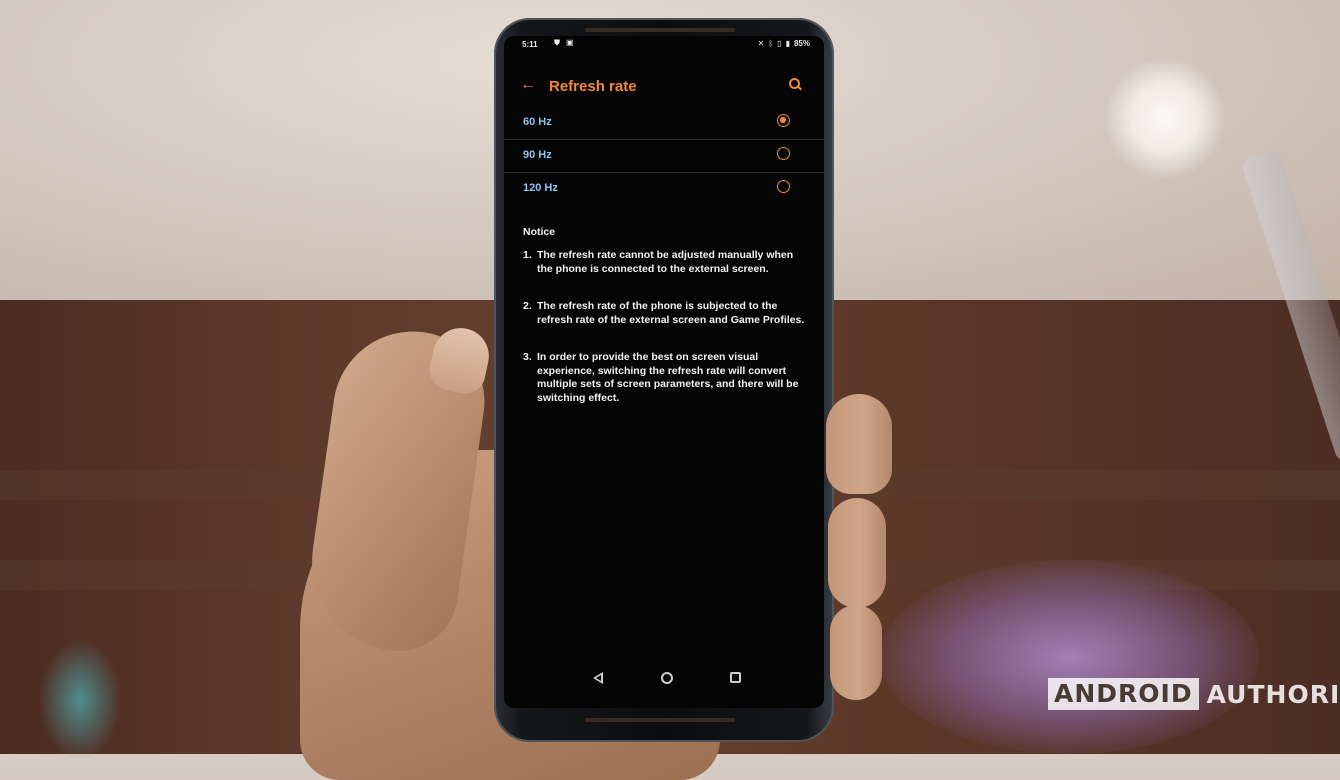  Describe the element at coordinates (1123, 694) in the screenshot. I see `watermark-brand-box: ANDROID` at that location.